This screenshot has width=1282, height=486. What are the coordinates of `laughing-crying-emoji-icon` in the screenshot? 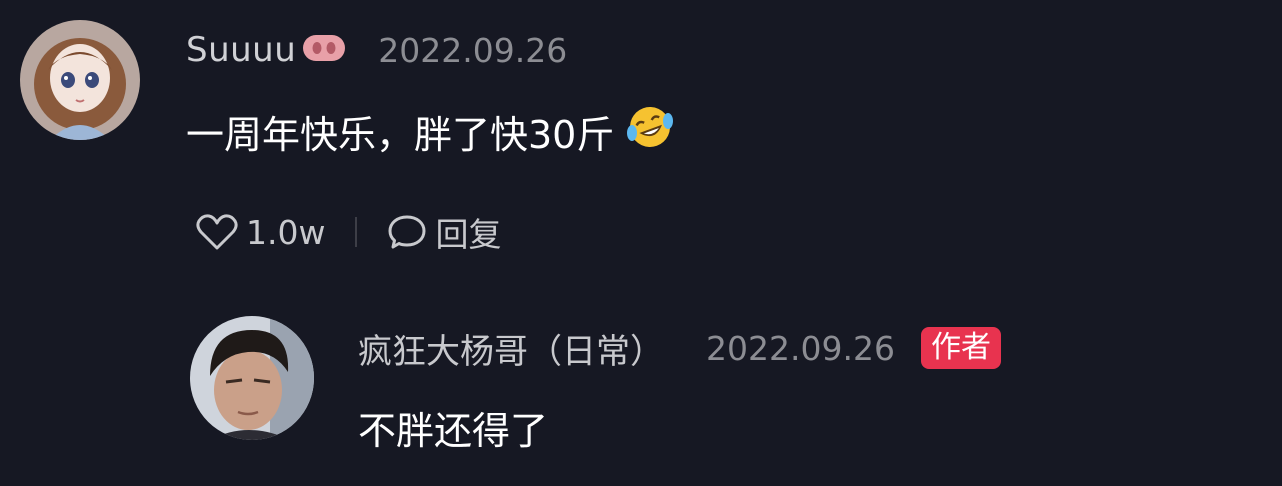 It's located at (650, 131).